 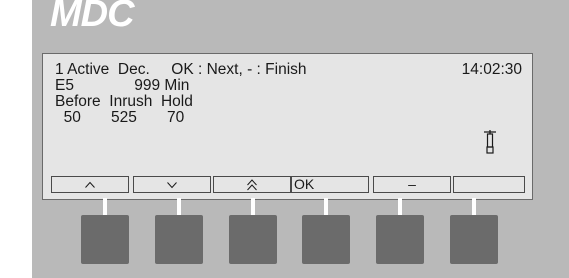 What do you see at coordinates (122, 85) in the screenshot?
I see `error-code-line: E5 999 Min` at bounding box center [122, 85].